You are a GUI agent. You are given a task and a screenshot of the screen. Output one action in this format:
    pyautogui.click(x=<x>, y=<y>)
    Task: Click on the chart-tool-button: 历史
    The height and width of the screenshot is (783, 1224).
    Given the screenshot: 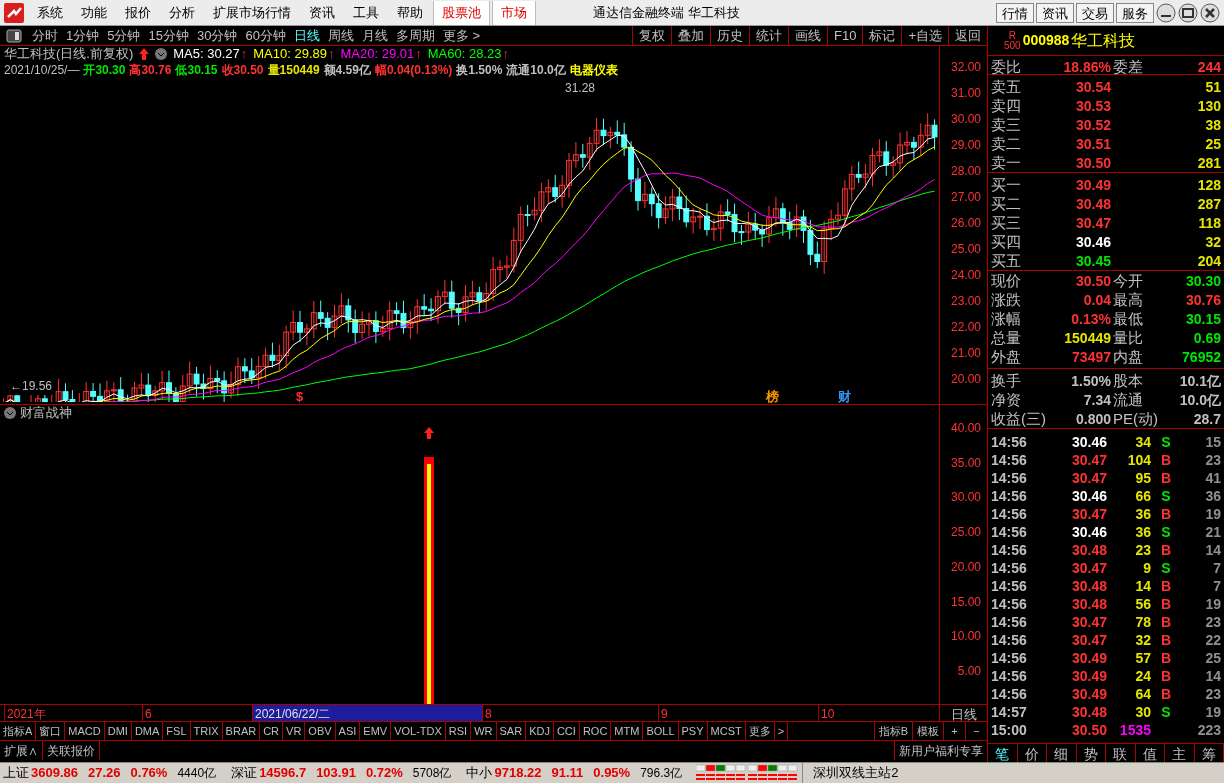 What is the action you would take?
    pyautogui.click(x=729, y=35)
    